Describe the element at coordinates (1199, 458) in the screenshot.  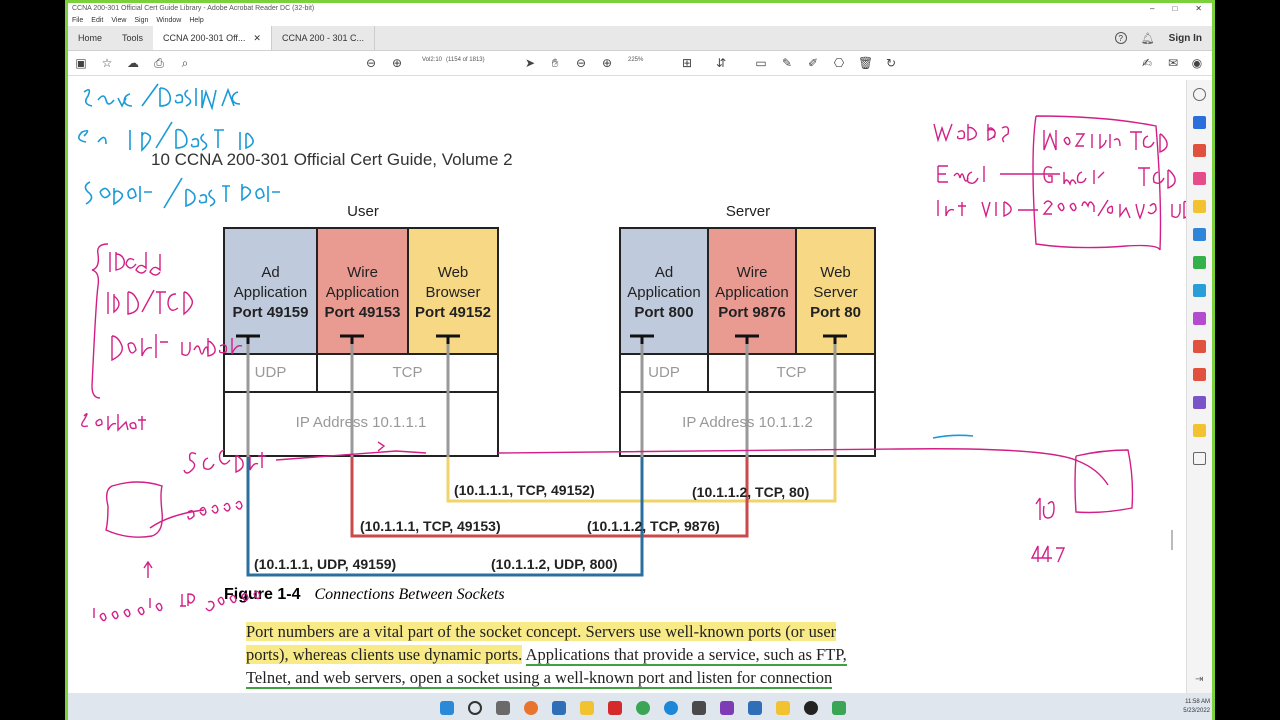
I see `more-tools-icon` at that location.